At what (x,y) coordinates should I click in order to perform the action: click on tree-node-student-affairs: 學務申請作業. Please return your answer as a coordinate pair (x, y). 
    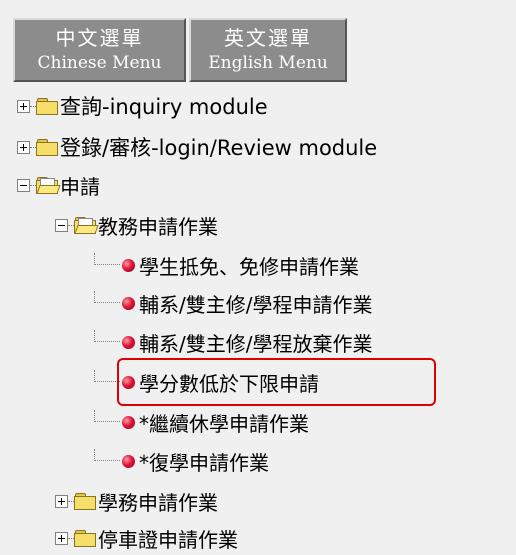
    Looking at the image, I should click on (136, 501).